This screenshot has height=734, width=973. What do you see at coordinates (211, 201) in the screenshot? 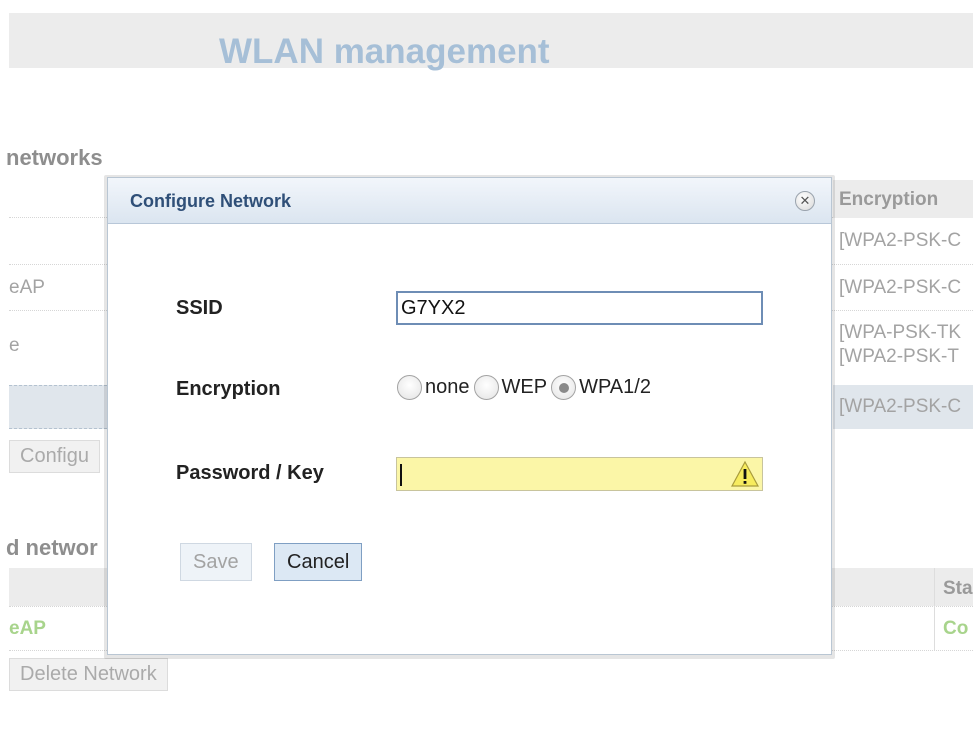
I see `dialog-title: Configure Network` at bounding box center [211, 201].